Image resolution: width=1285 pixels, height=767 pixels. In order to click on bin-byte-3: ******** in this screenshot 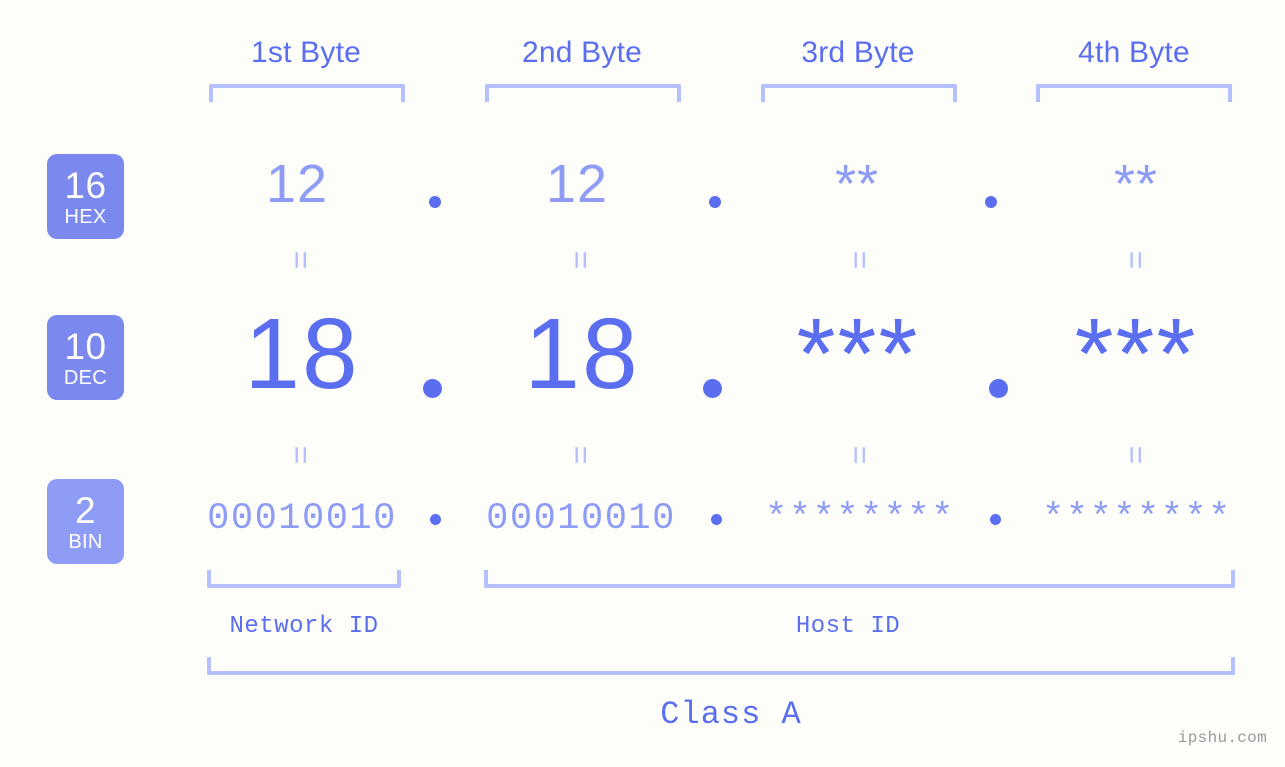, I will do `click(860, 518)`.